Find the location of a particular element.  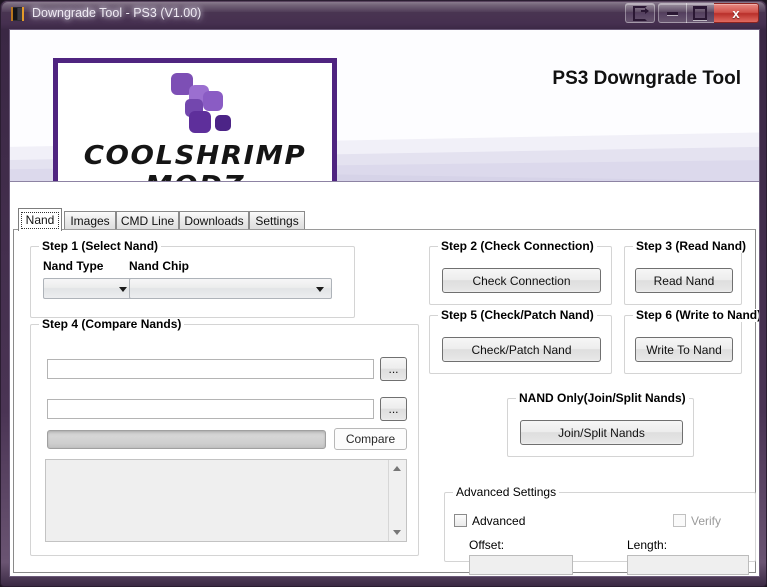

close-button: x is located at coordinates (736, 13).